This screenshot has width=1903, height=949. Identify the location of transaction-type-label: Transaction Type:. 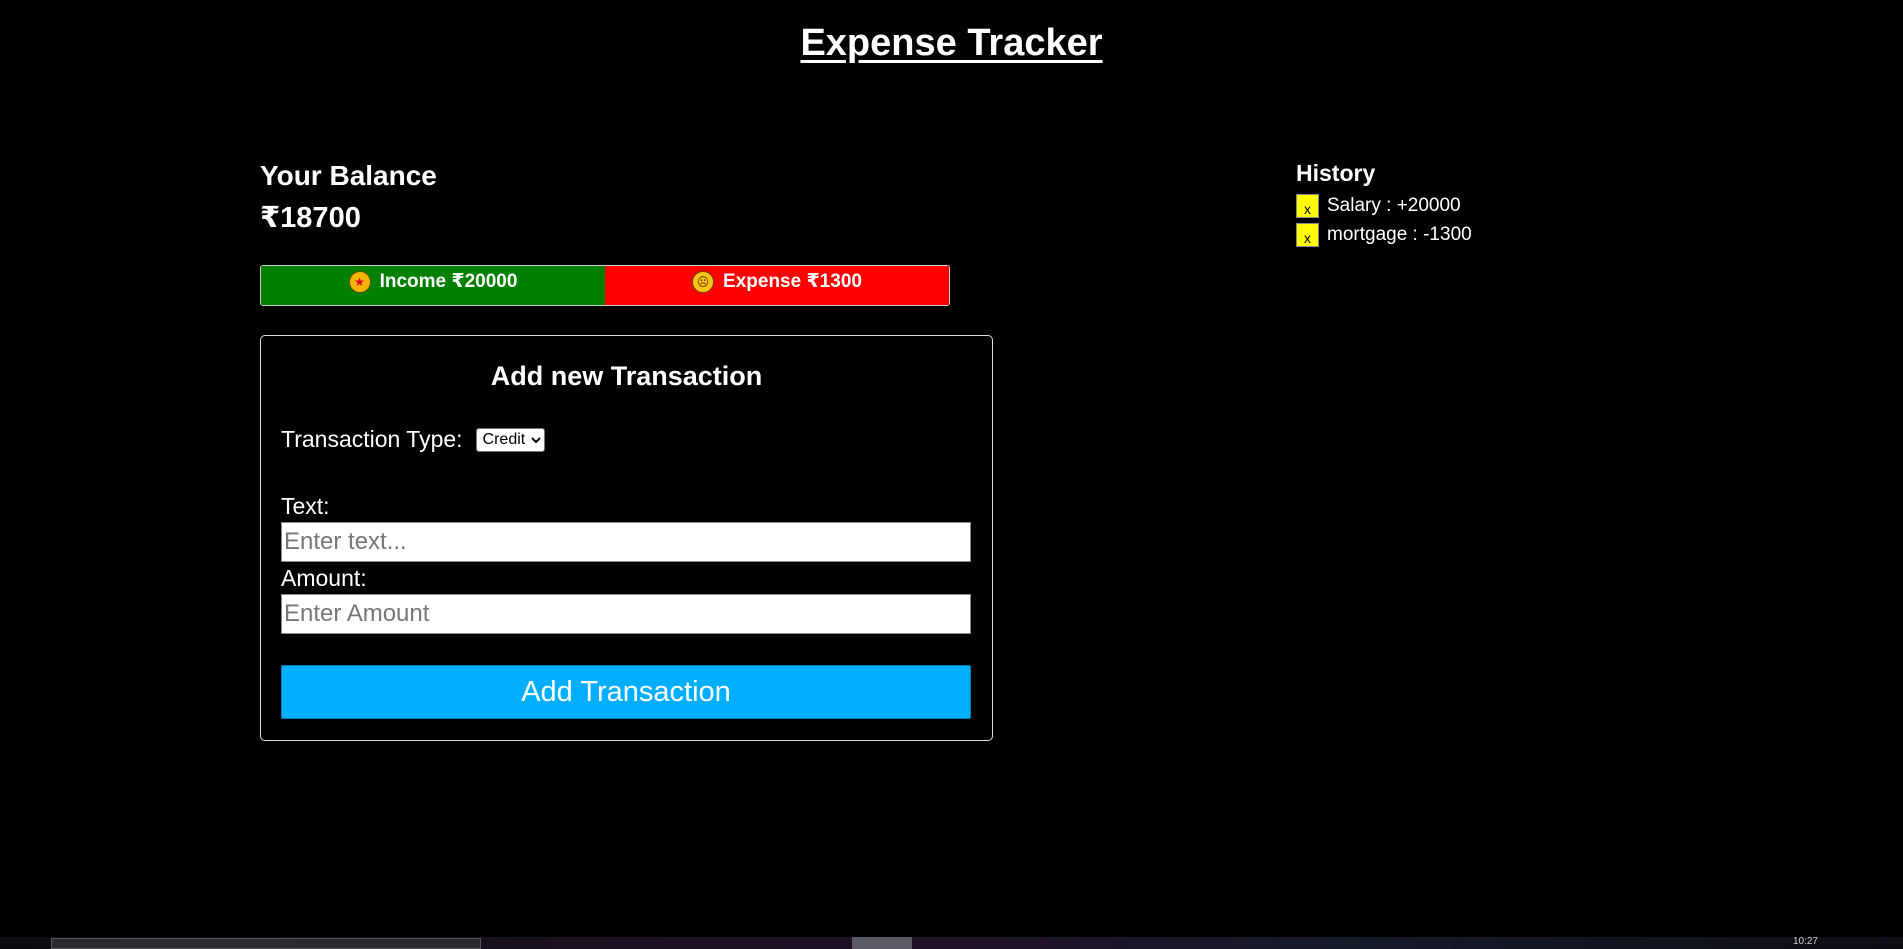
(372, 439).